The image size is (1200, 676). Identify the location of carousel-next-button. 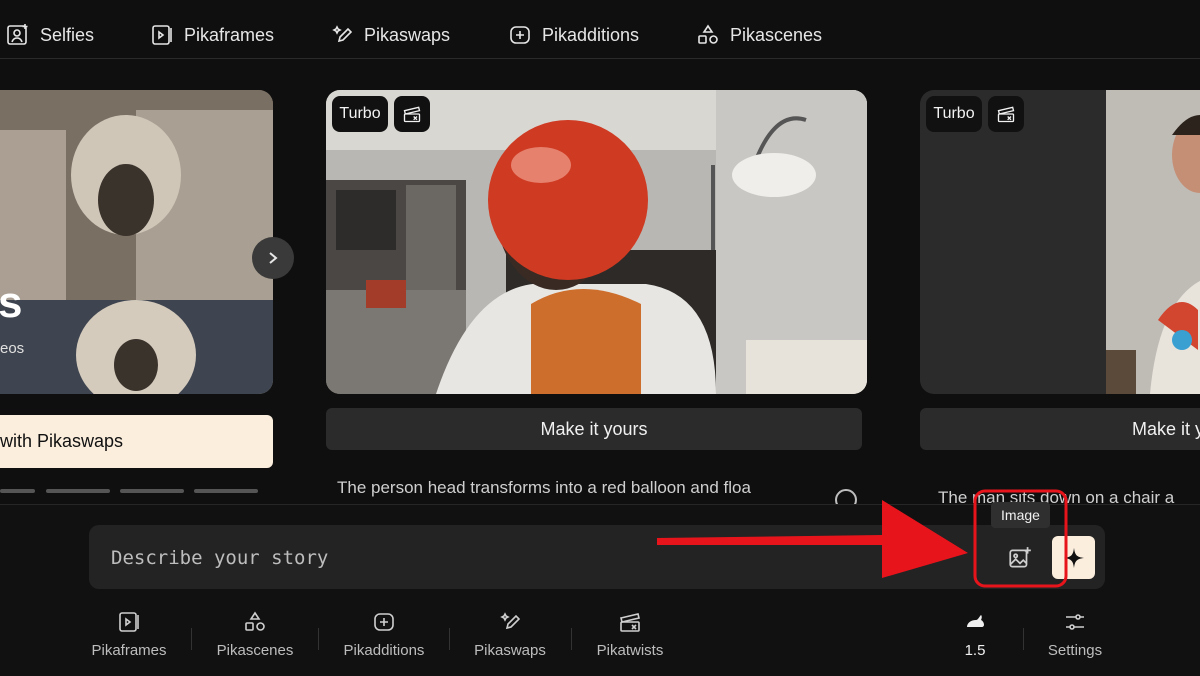
(273, 258).